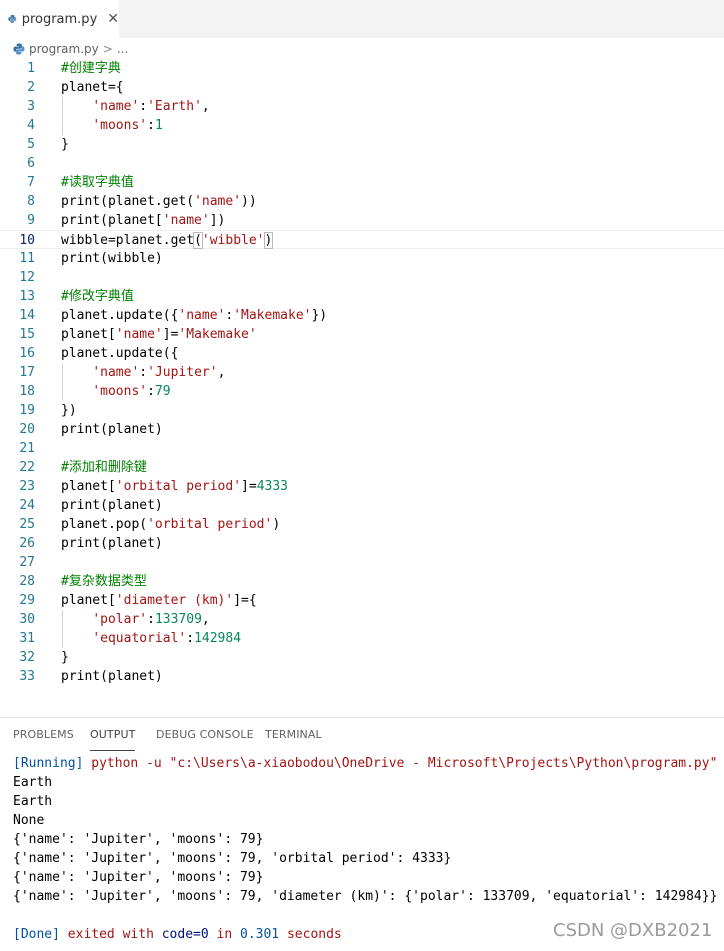 This screenshot has width=724, height=951. What do you see at coordinates (362, 448) in the screenshot?
I see `code-line: 21` at bounding box center [362, 448].